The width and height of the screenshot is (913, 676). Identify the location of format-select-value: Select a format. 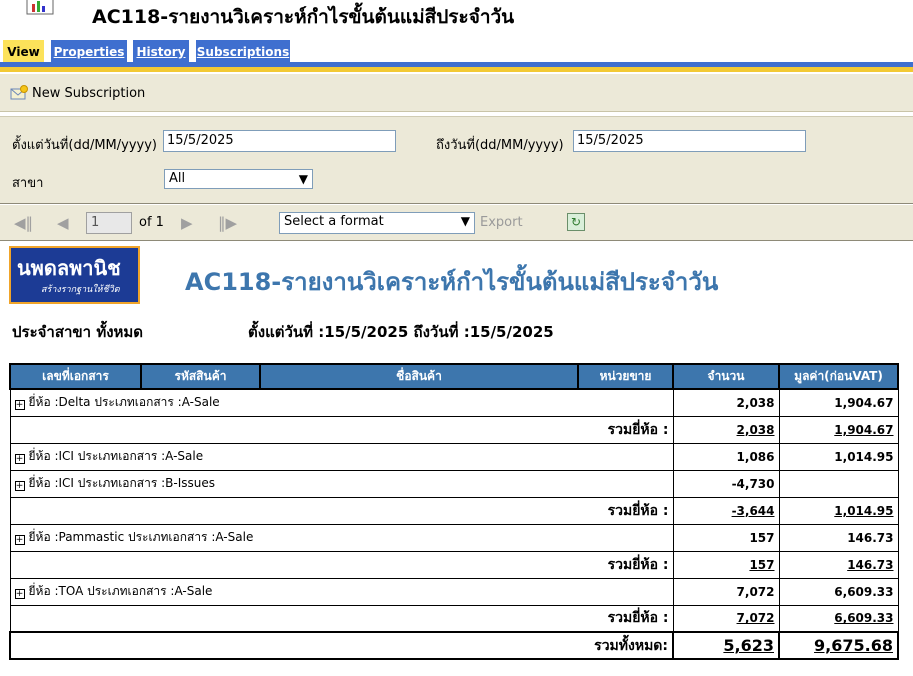
(334, 221).